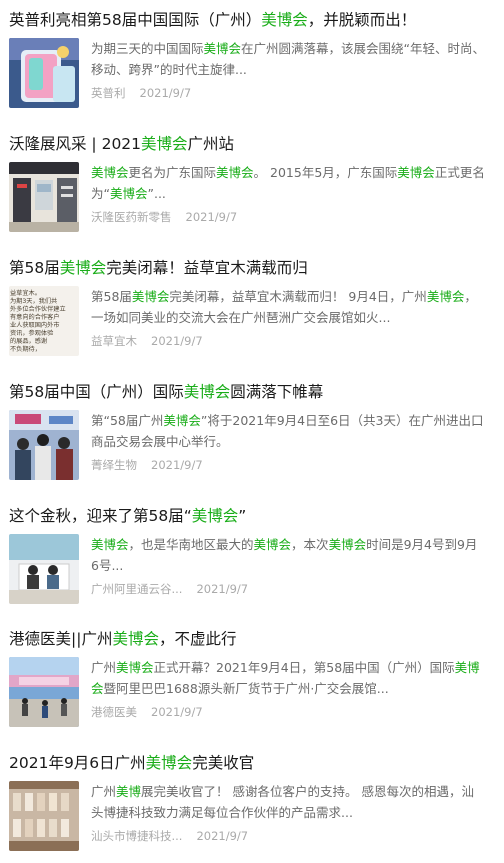 The width and height of the screenshot is (504, 863). What do you see at coordinates (114, 341) in the screenshot?
I see `source-name: 益草宜木` at bounding box center [114, 341].